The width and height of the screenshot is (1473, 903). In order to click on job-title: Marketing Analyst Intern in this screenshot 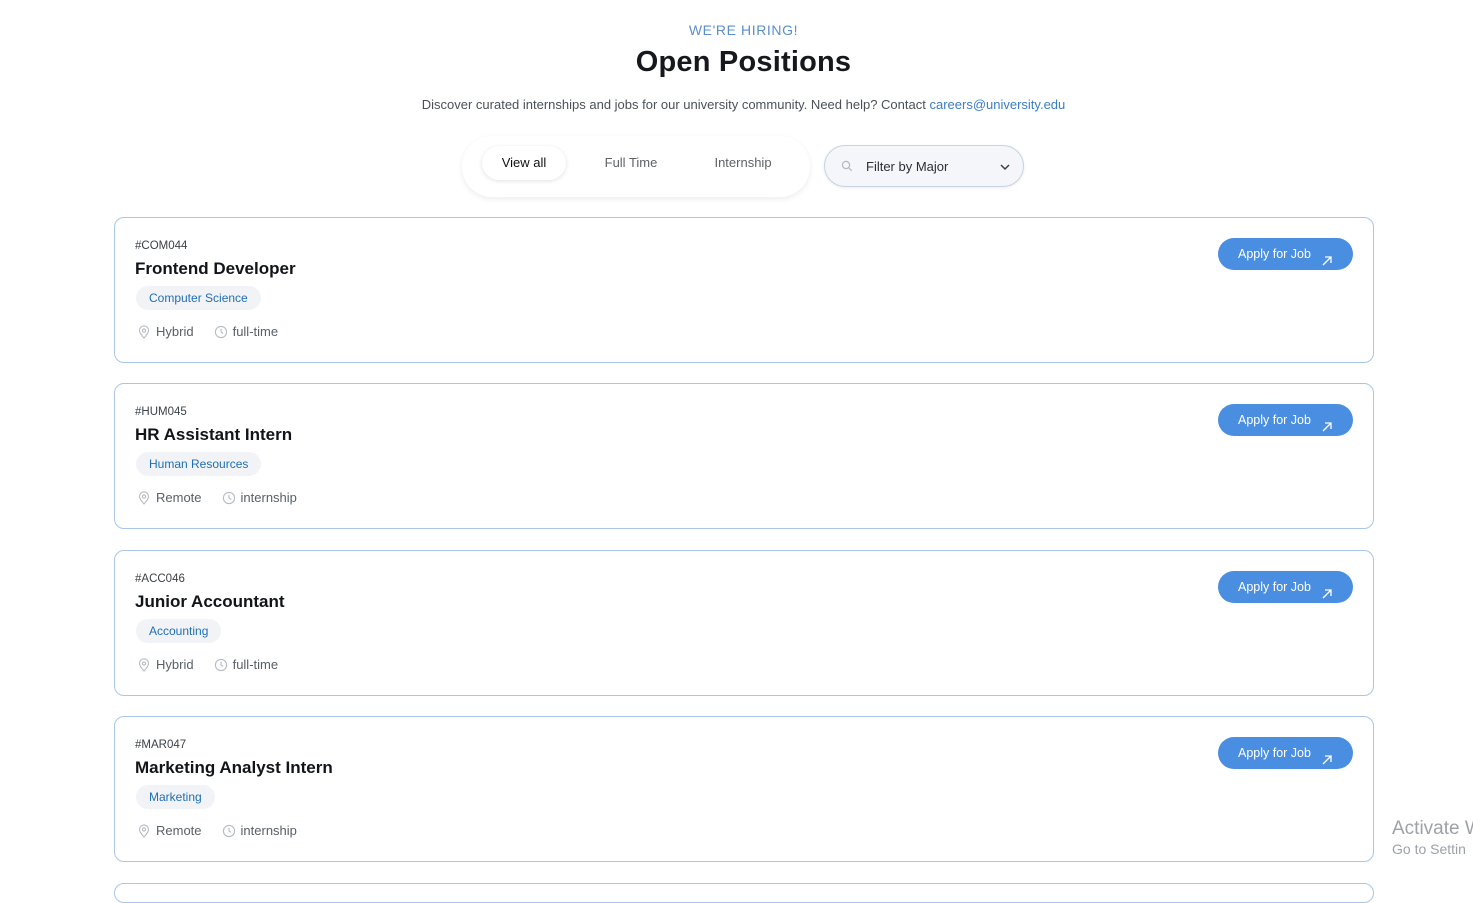, I will do `click(234, 767)`.